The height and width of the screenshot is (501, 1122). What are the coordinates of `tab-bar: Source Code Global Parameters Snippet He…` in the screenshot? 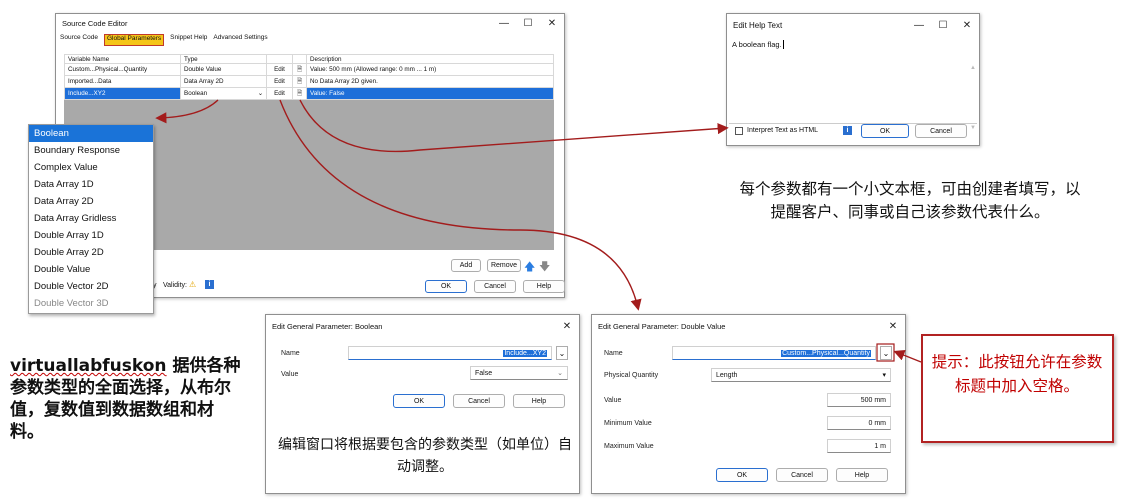 It's located at (164, 40).